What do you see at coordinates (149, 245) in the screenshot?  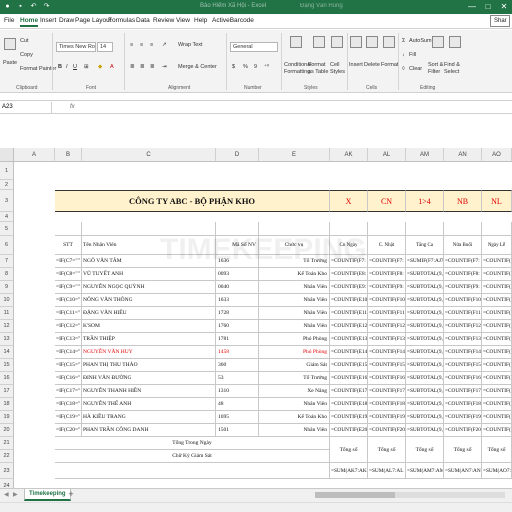 I see `header-name: Tên Nhân Viên` at bounding box center [149, 245].